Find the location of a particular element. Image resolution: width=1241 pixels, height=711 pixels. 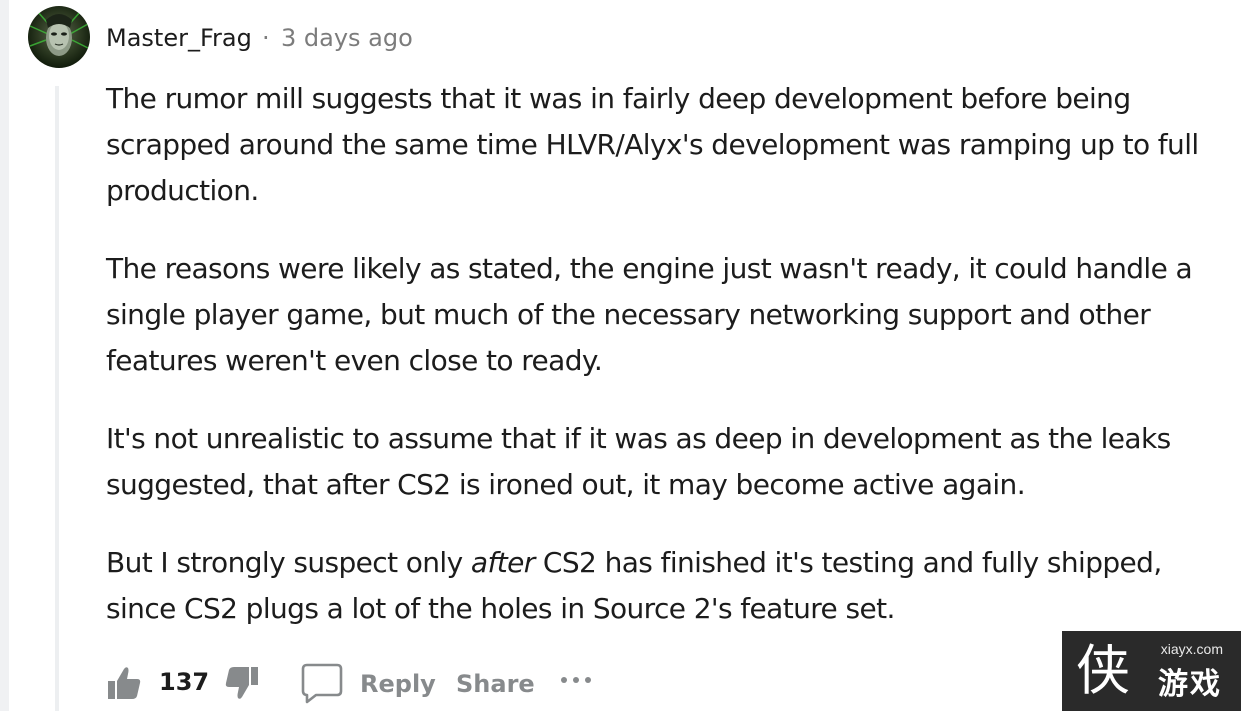

left-gutter is located at coordinates (4, 355).